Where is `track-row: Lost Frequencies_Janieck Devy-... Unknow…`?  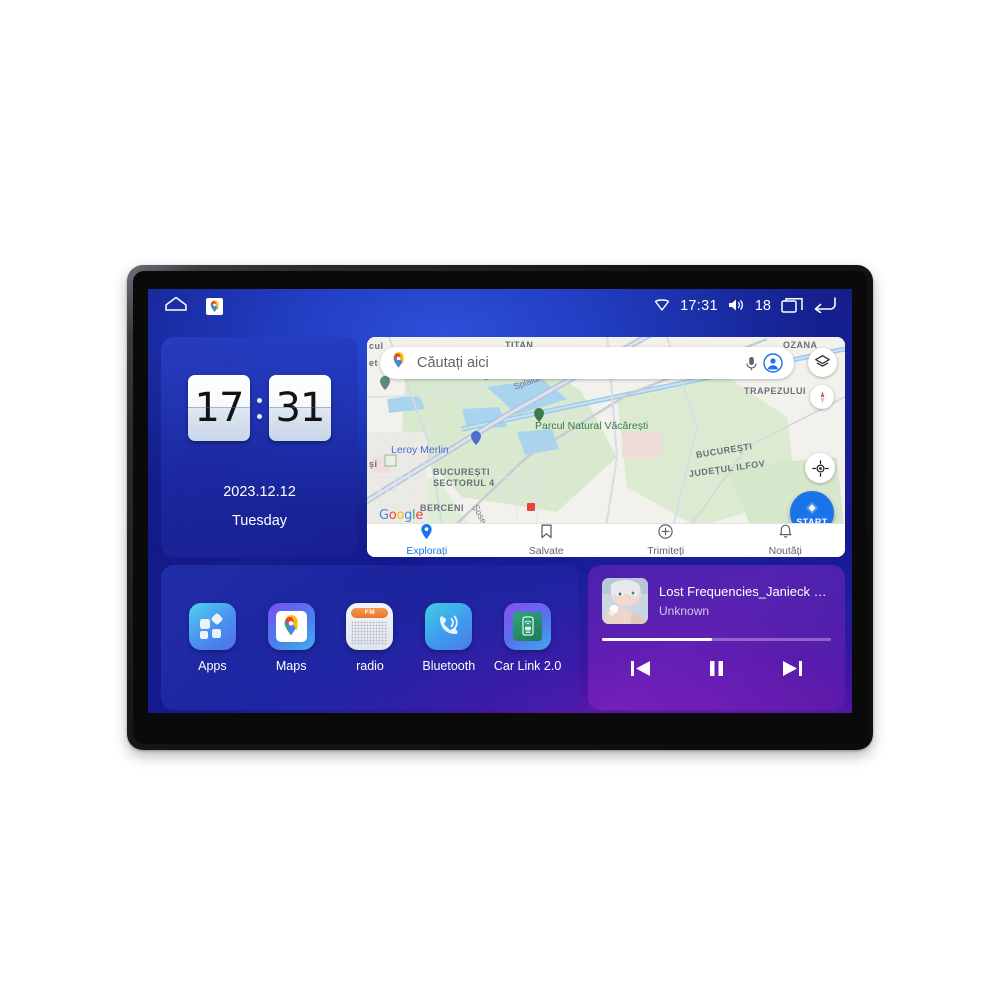 track-row: Lost Frequencies_Janieck Devy-... Unknow… is located at coordinates (716, 601).